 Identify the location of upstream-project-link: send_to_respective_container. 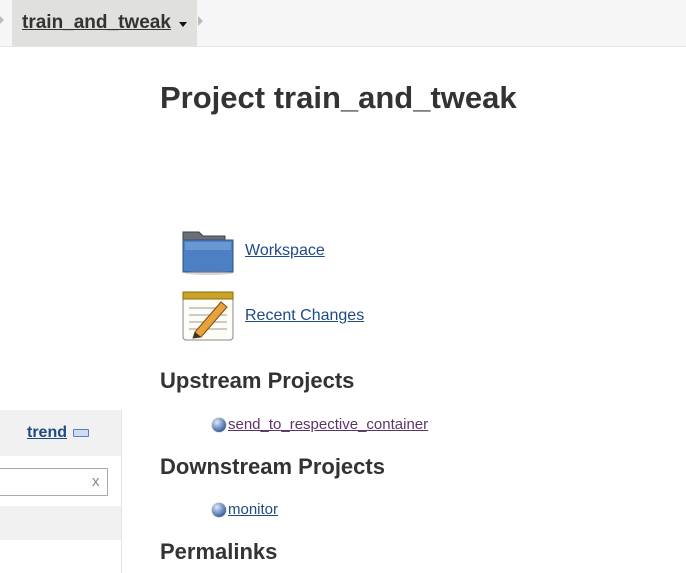
(328, 424).